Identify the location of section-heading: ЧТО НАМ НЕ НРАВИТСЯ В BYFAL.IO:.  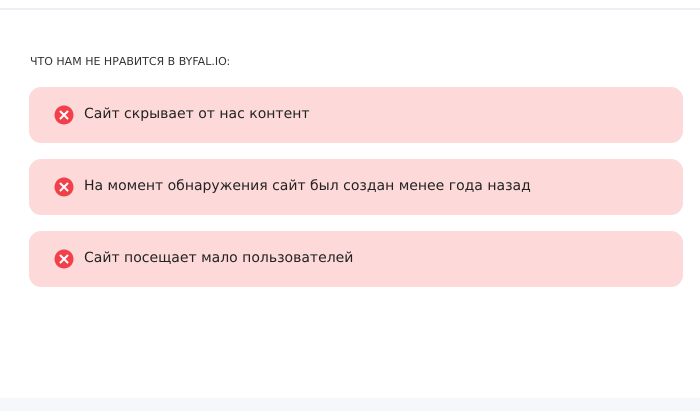
(131, 62).